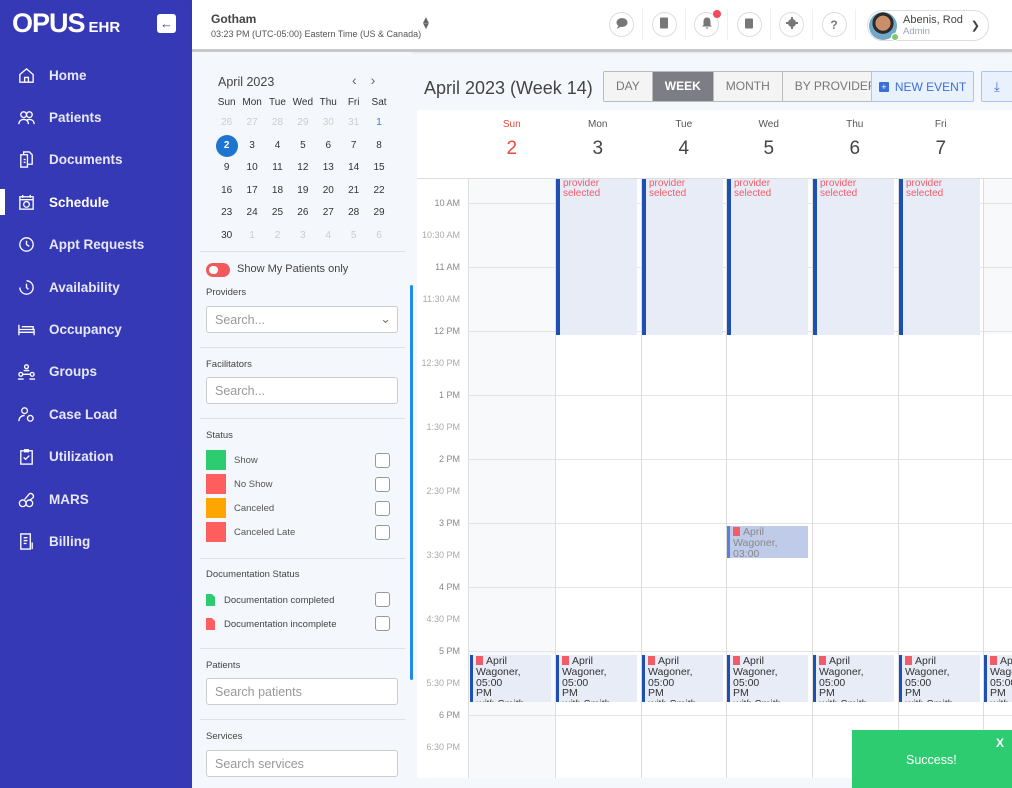 The height and width of the screenshot is (788, 1012). Describe the element at coordinates (96, 372) in the screenshot. I see `sidebar-item-groups: Groups` at that location.